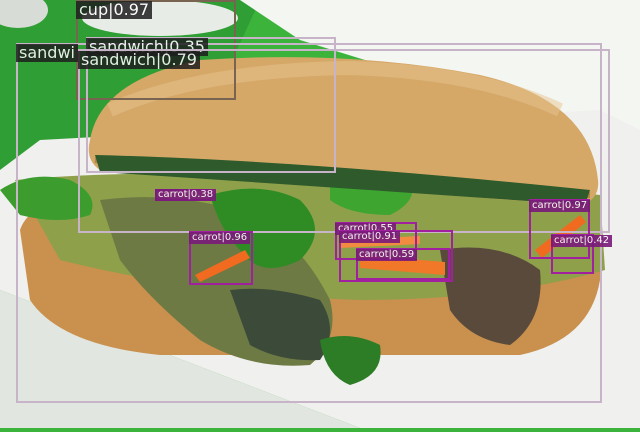  I want to click on detection-label-cup: cup|0.97, so click(114, 10).